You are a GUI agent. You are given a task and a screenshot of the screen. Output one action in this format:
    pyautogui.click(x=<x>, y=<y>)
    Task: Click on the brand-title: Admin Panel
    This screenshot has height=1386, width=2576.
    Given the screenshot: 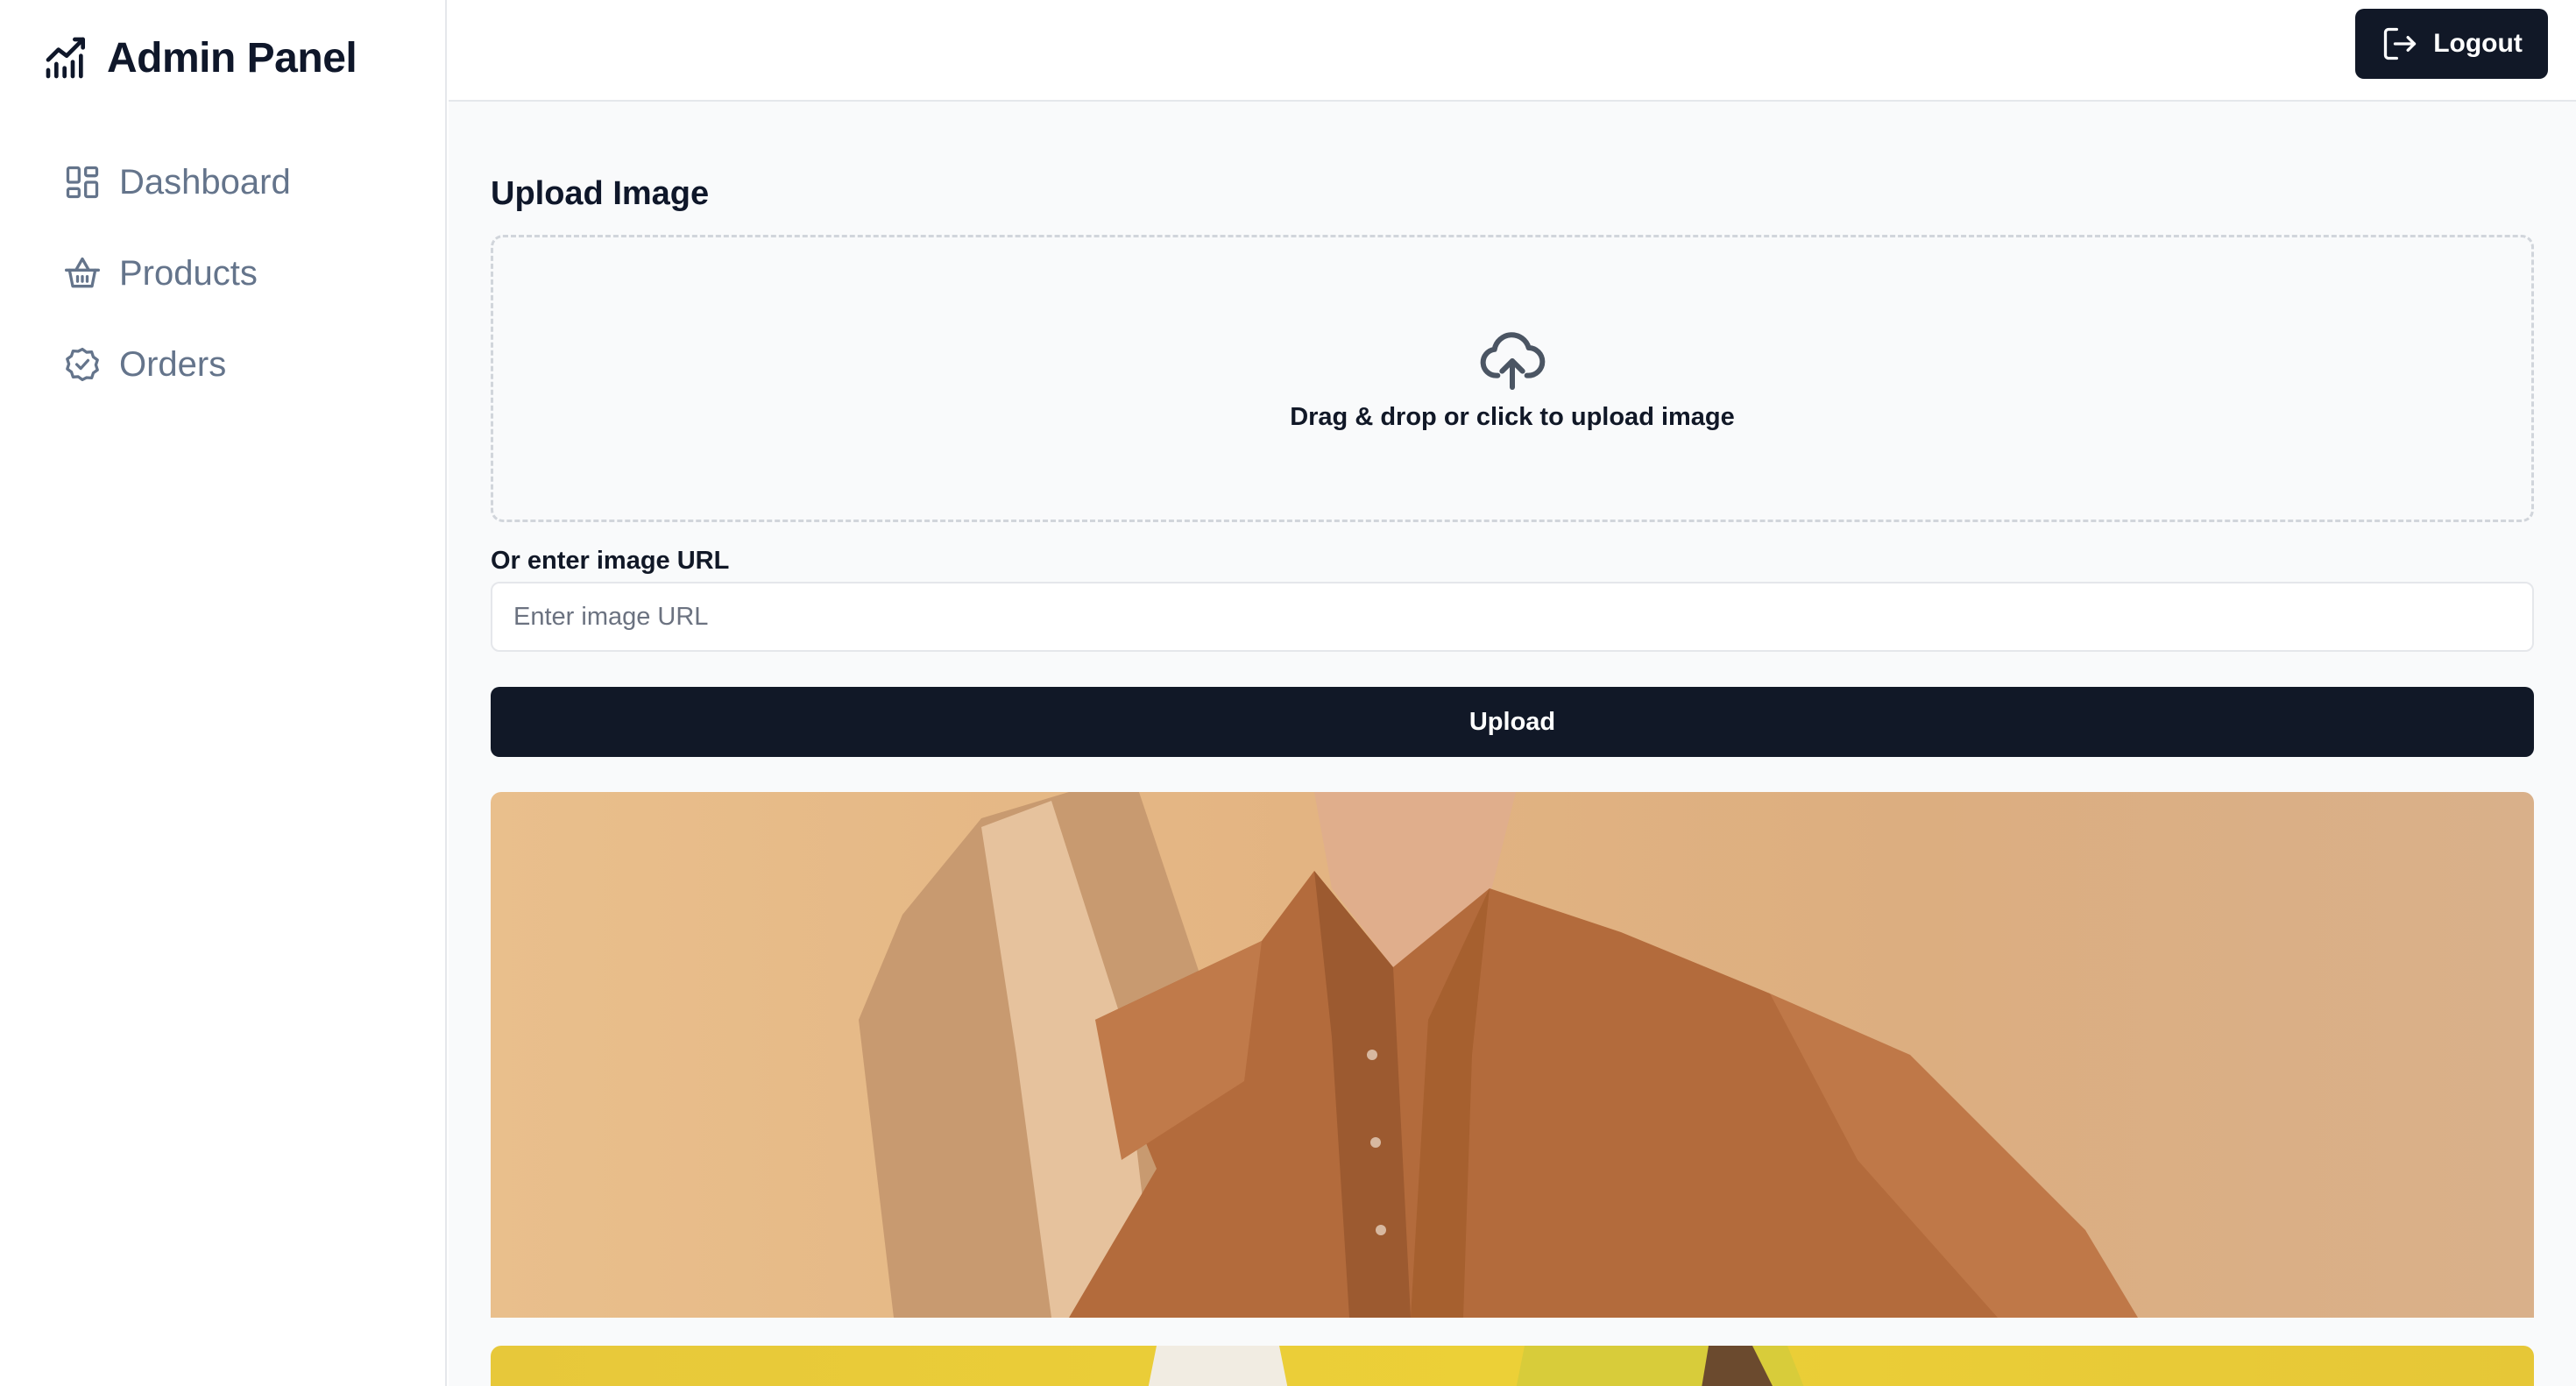 What is the action you would take?
    pyautogui.click(x=232, y=58)
    